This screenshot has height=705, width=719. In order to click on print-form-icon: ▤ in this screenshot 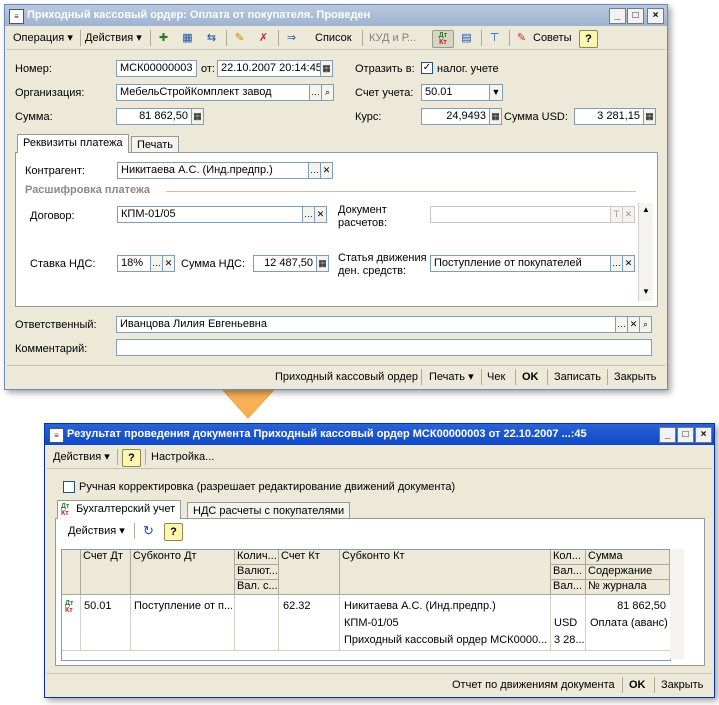, I will do `click(466, 38)`.